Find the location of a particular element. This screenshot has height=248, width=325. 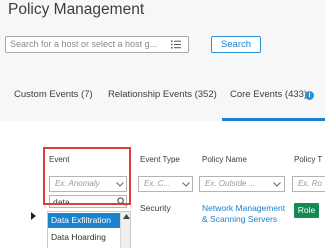

column-header-event-type: Event Type is located at coordinates (160, 159).